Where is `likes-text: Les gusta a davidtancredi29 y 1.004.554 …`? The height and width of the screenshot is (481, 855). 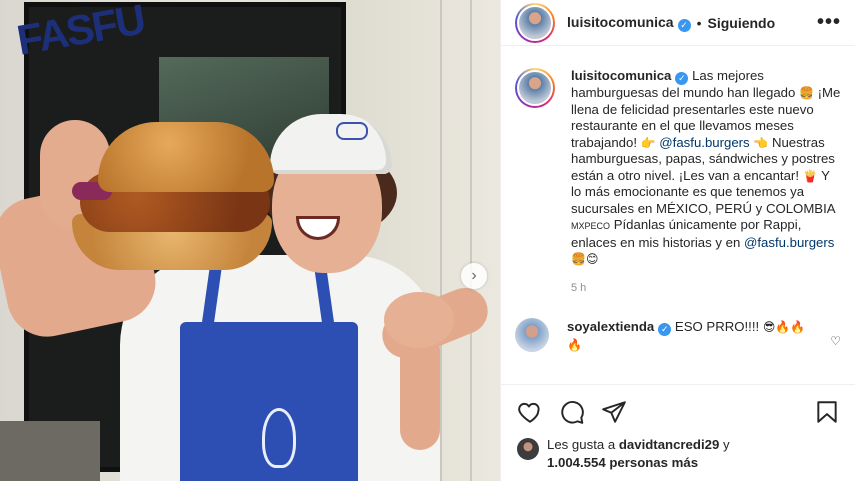 likes-text: Les gusta a davidtancredi29 y 1.004.554 … is located at coordinates (638, 454).